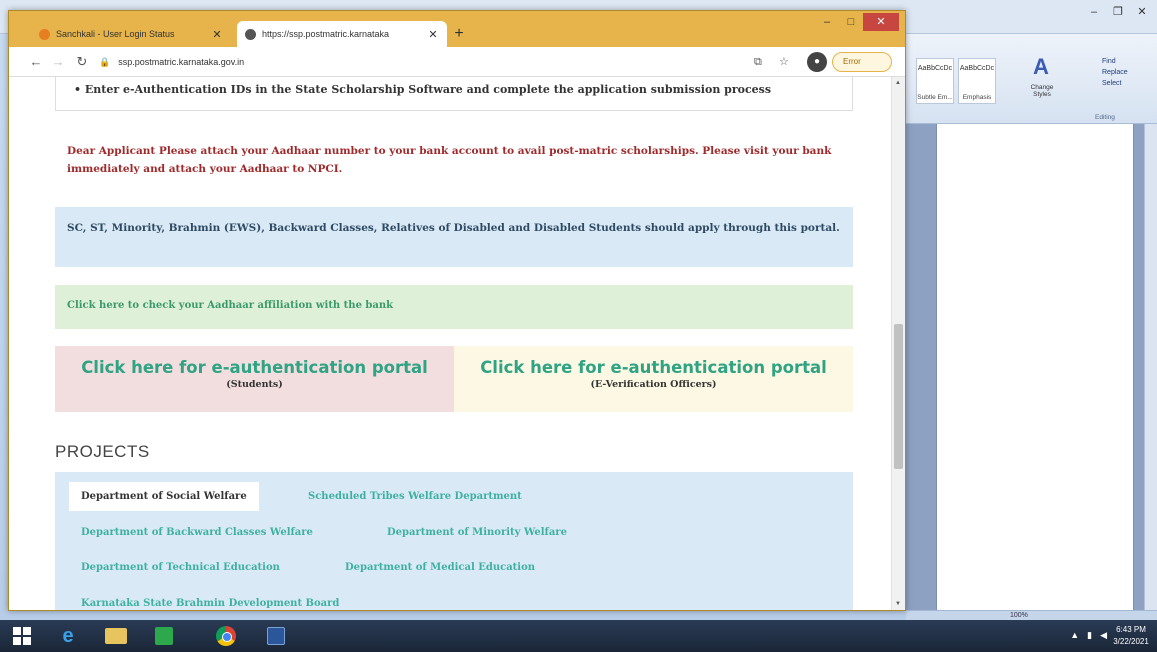  What do you see at coordinates (250, 34) in the screenshot?
I see `globe-icon` at bounding box center [250, 34].